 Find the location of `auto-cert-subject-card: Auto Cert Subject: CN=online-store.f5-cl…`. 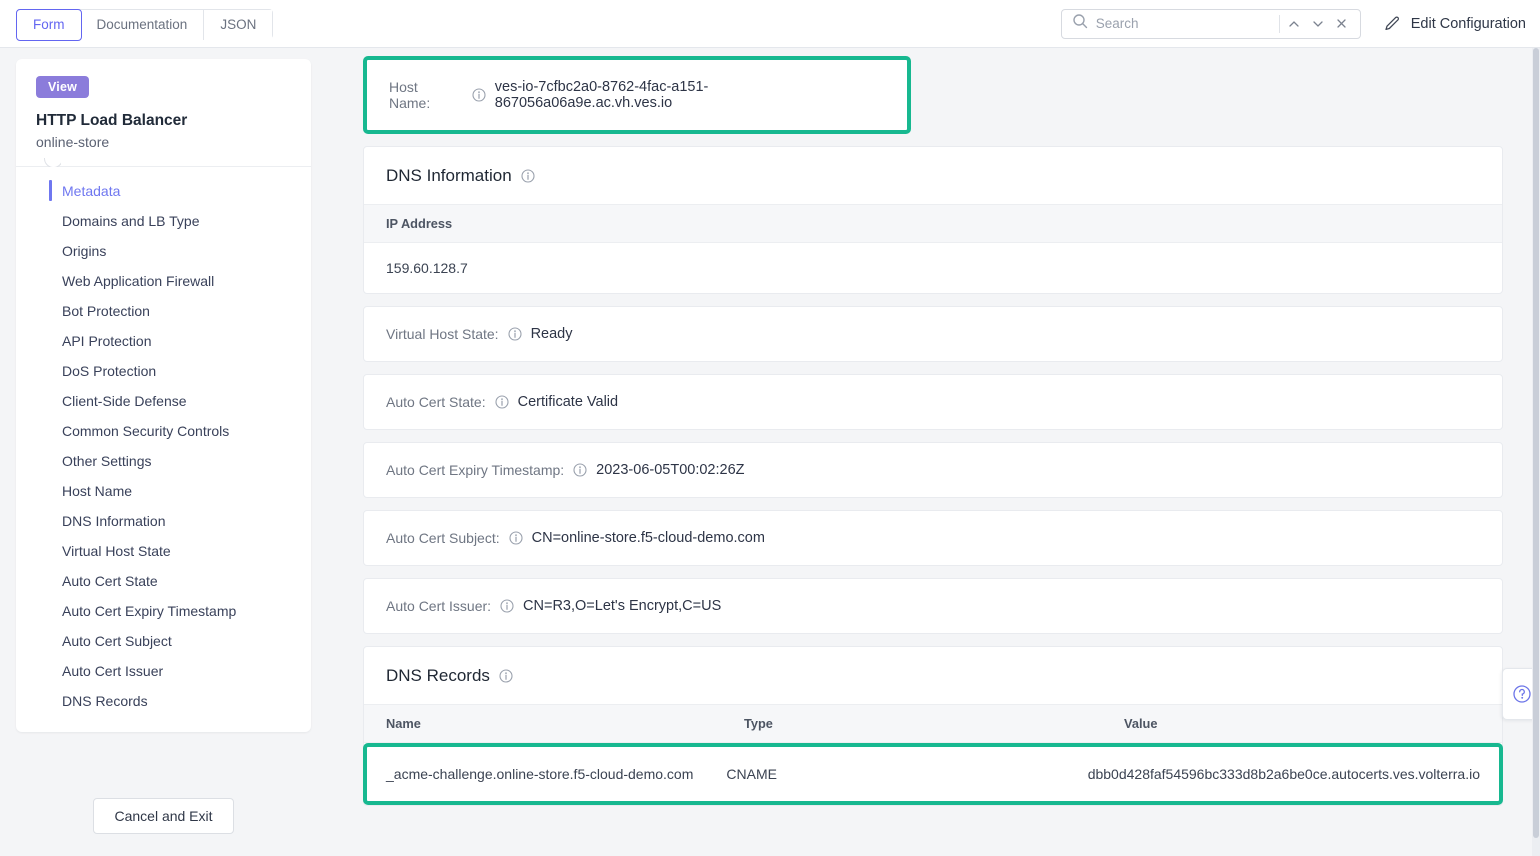

auto-cert-subject-card: Auto Cert Subject: CN=online-store.f5-cl… is located at coordinates (933, 538).